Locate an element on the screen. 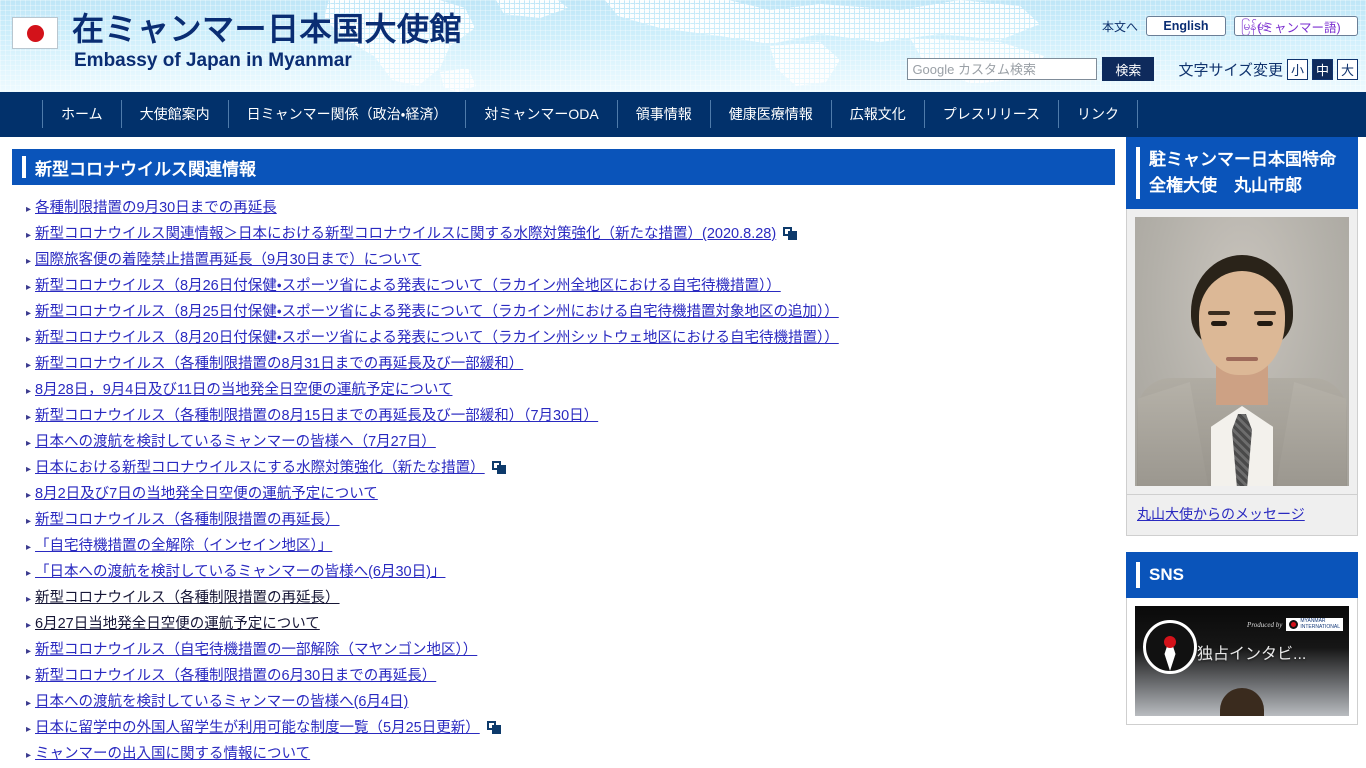  ambassador-heading-text: 駐ミャンマー日本国特命全権大使 丸山市郎 is located at coordinates (1242, 172).